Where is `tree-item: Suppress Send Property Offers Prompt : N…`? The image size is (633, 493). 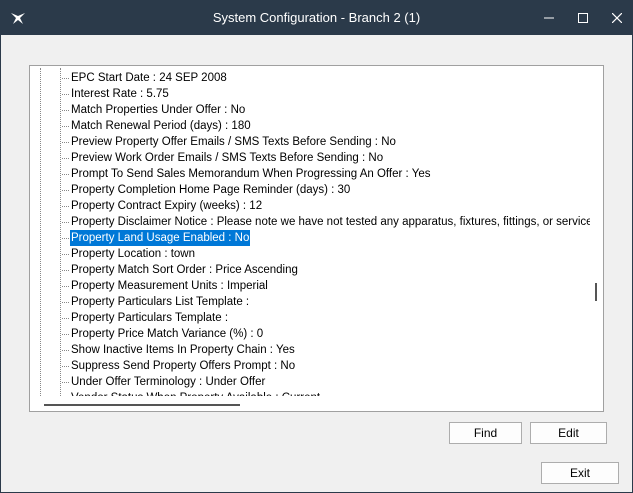 tree-item: Suppress Send Property Offers Prompt : N… is located at coordinates (326, 366).